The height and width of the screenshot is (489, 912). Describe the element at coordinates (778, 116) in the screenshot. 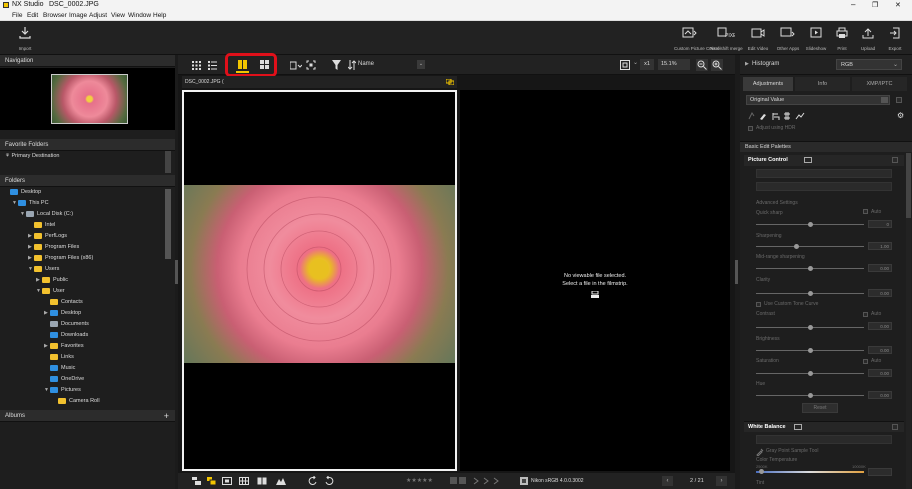

I see `adjust-tools-icons` at that location.